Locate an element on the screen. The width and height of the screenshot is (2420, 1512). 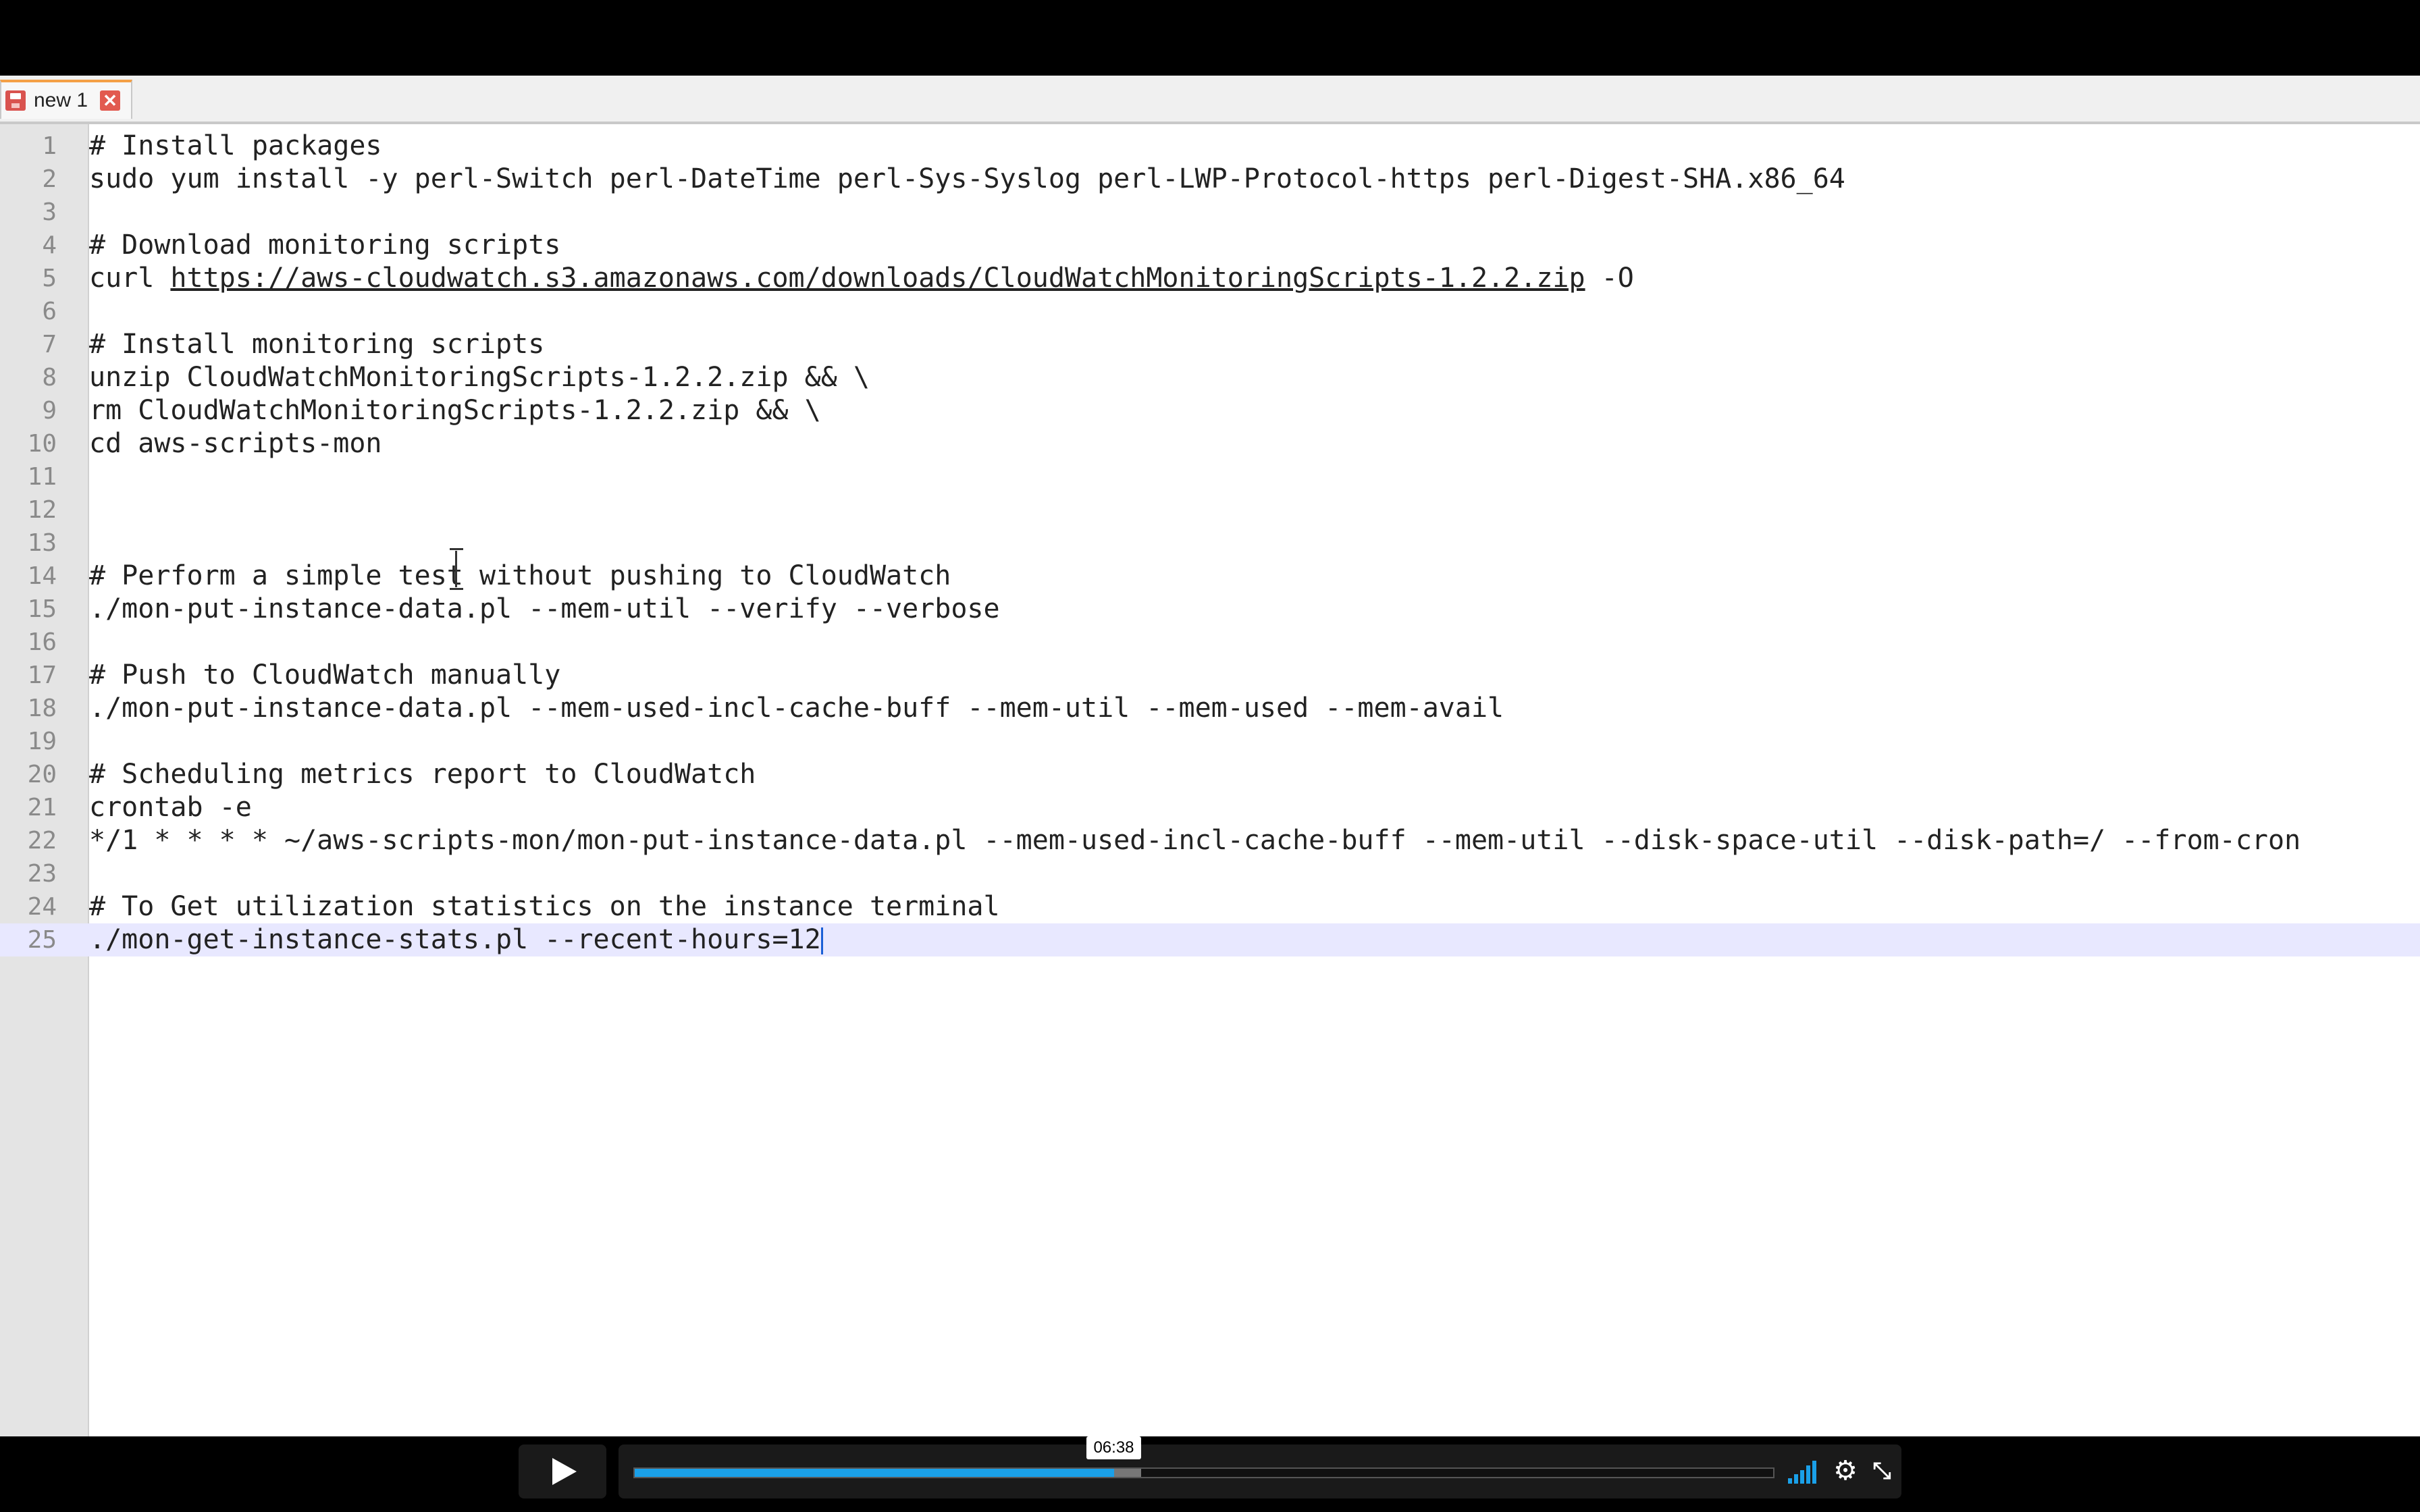
line-number: 6 is located at coordinates (49, 311).